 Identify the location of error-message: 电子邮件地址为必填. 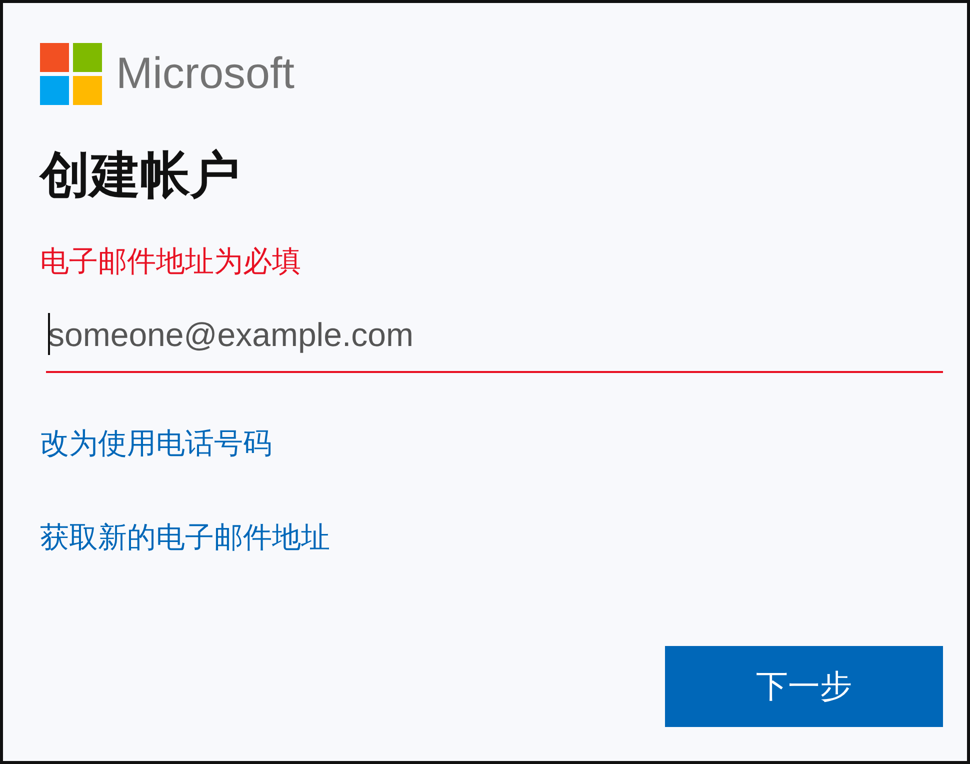
(171, 261).